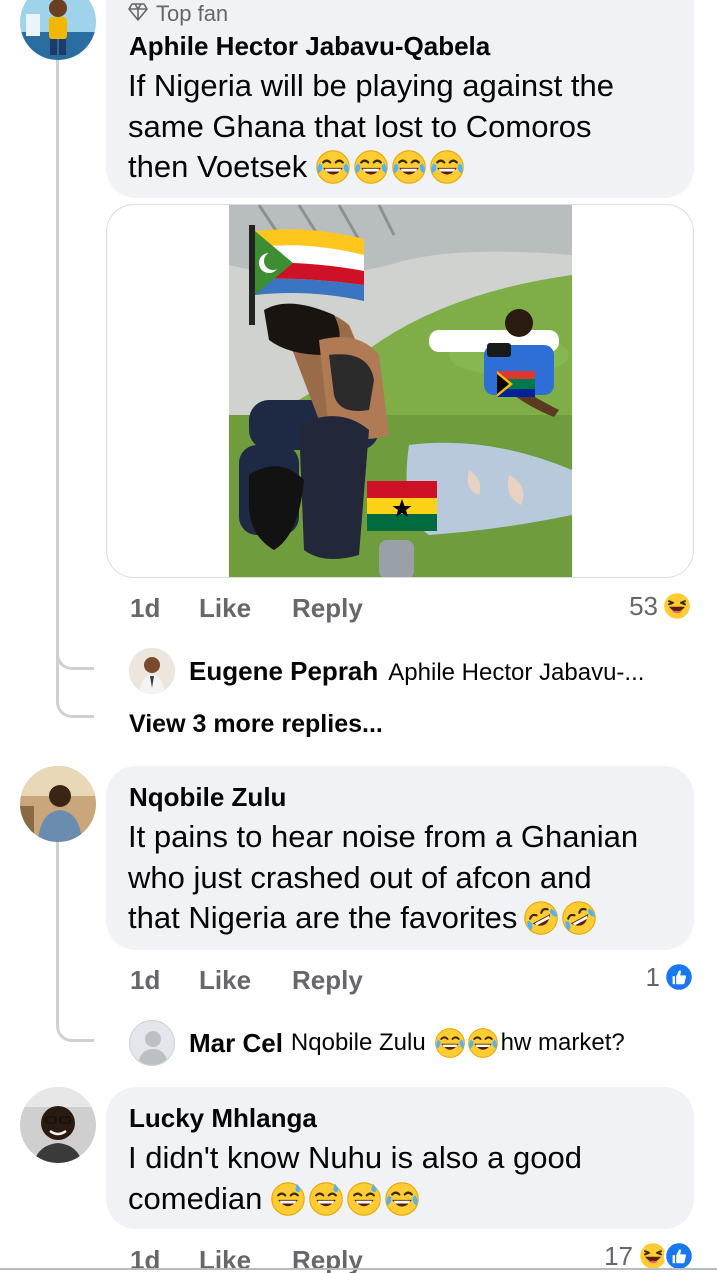  What do you see at coordinates (618, 1255) in the screenshot?
I see `reaction-count: 17` at bounding box center [618, 1255].